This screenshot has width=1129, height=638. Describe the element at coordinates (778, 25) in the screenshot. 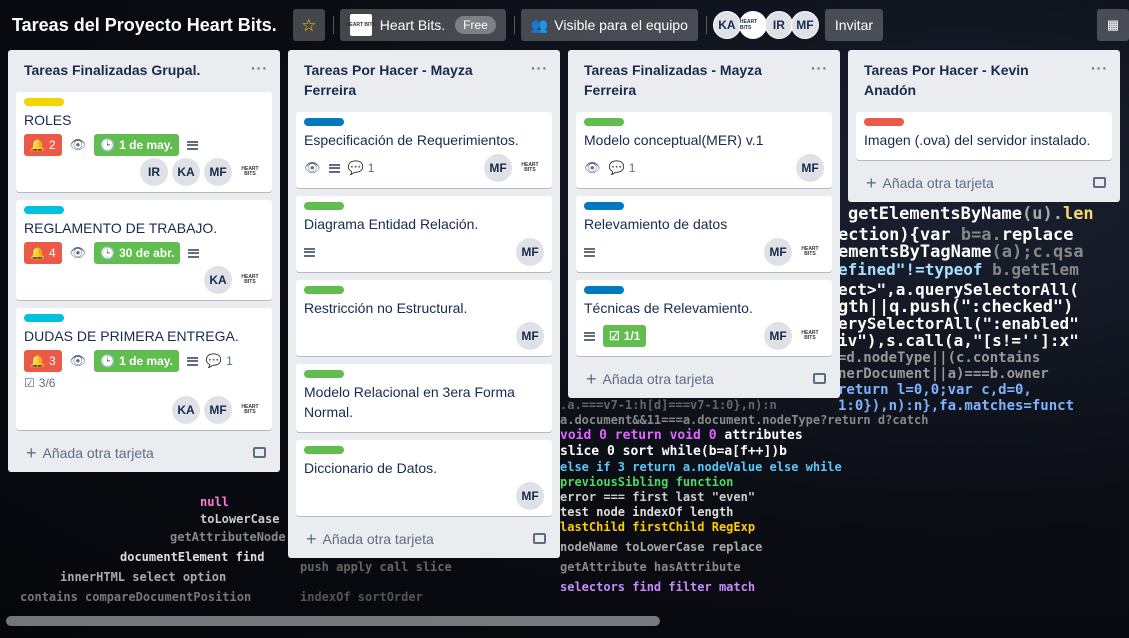

I see `member-avatar: IR` at that location.